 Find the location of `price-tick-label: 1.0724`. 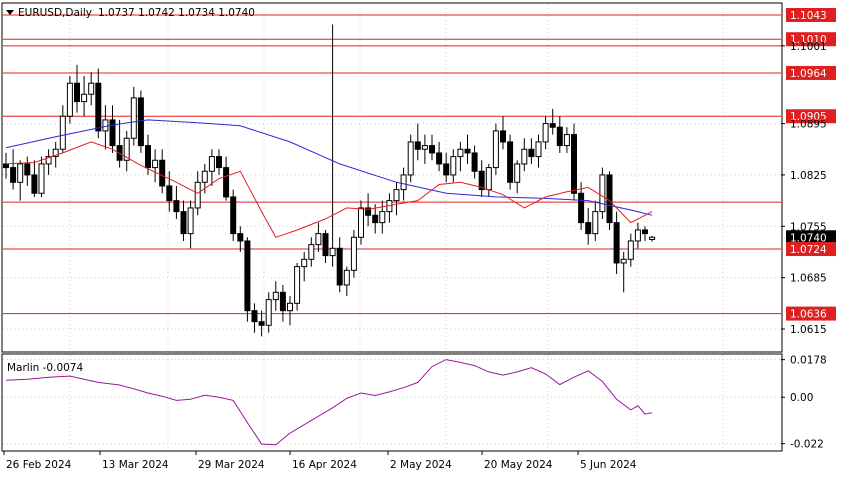

price-tick-label: 1.0724 is located at coordinates (808, 250).